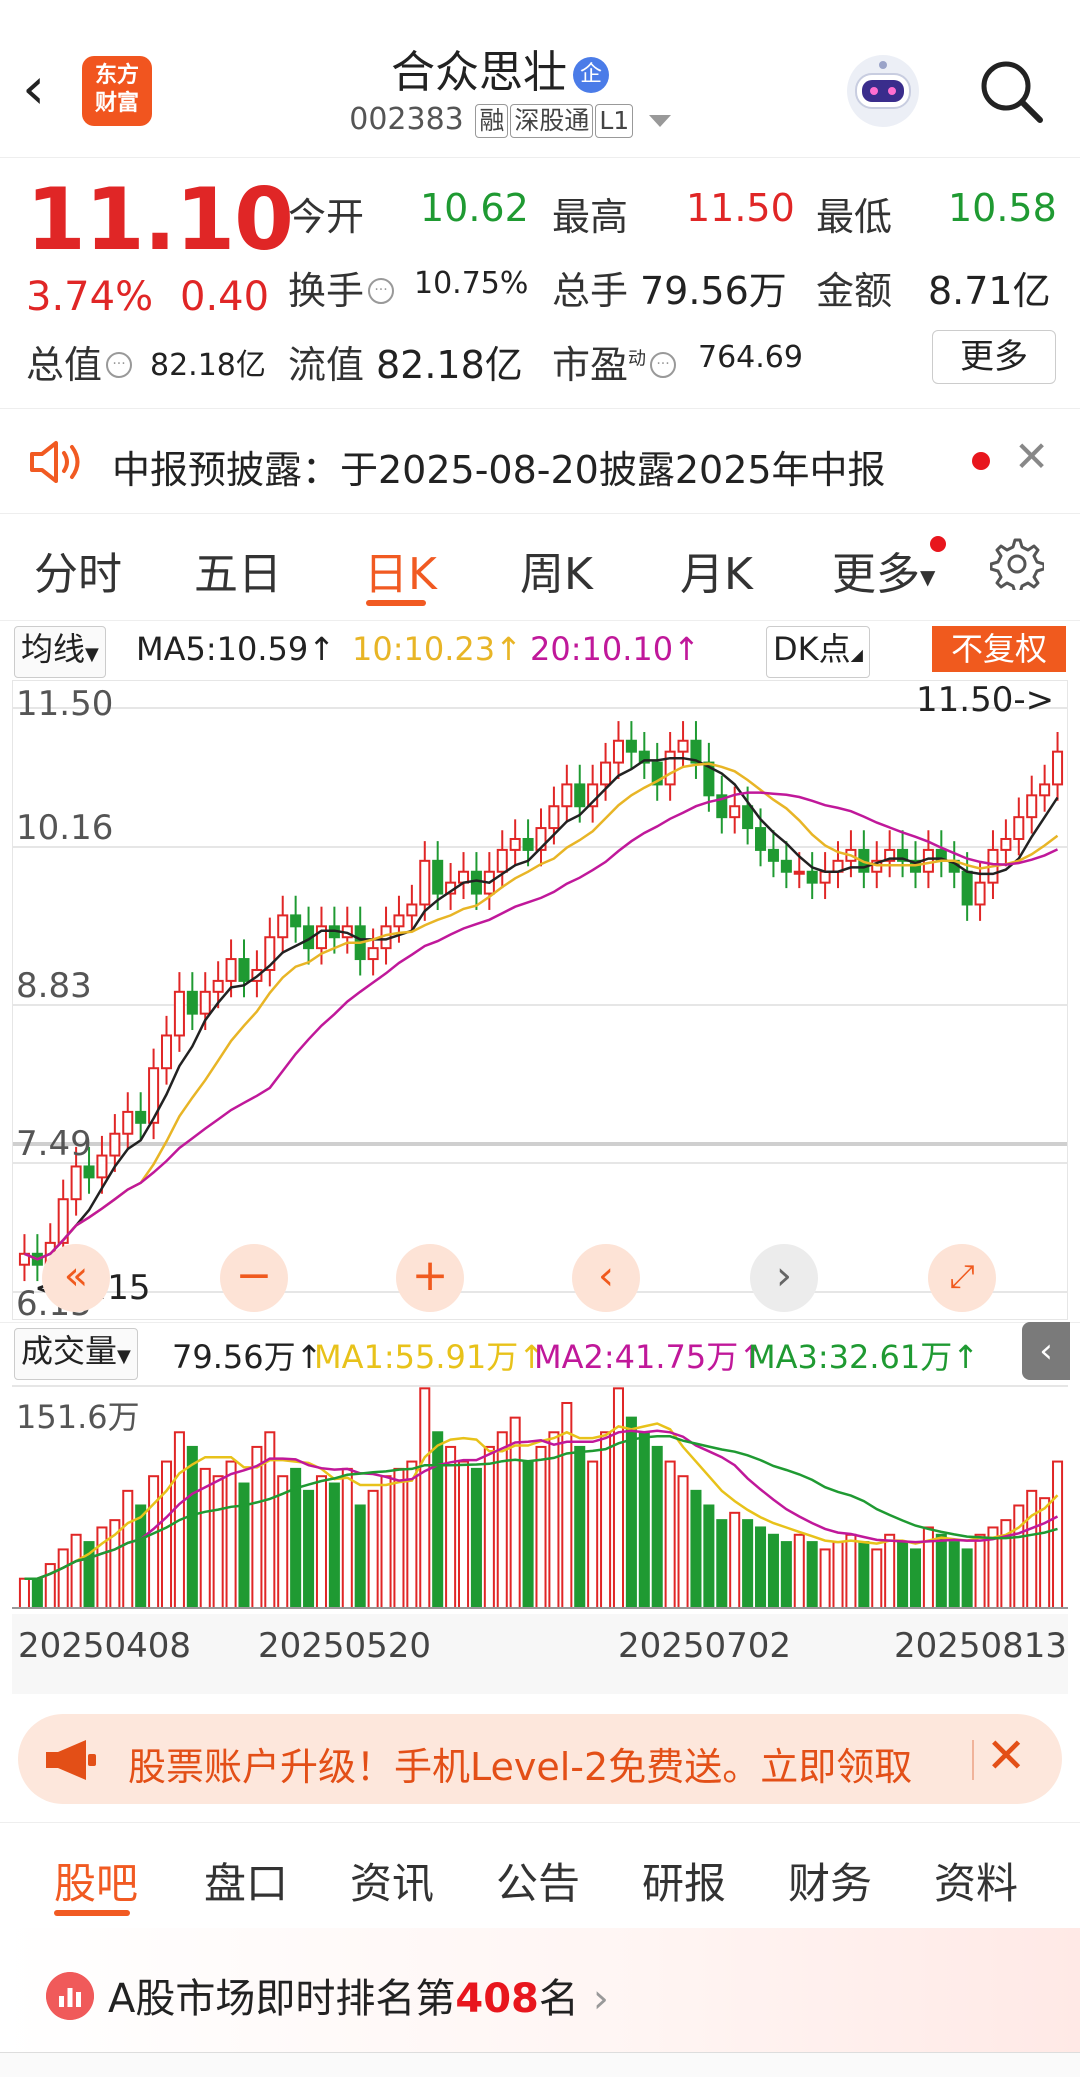  Describe the element at coordinates (591, 75) in the screenshot. I see `qi-badge: 企` at that location.